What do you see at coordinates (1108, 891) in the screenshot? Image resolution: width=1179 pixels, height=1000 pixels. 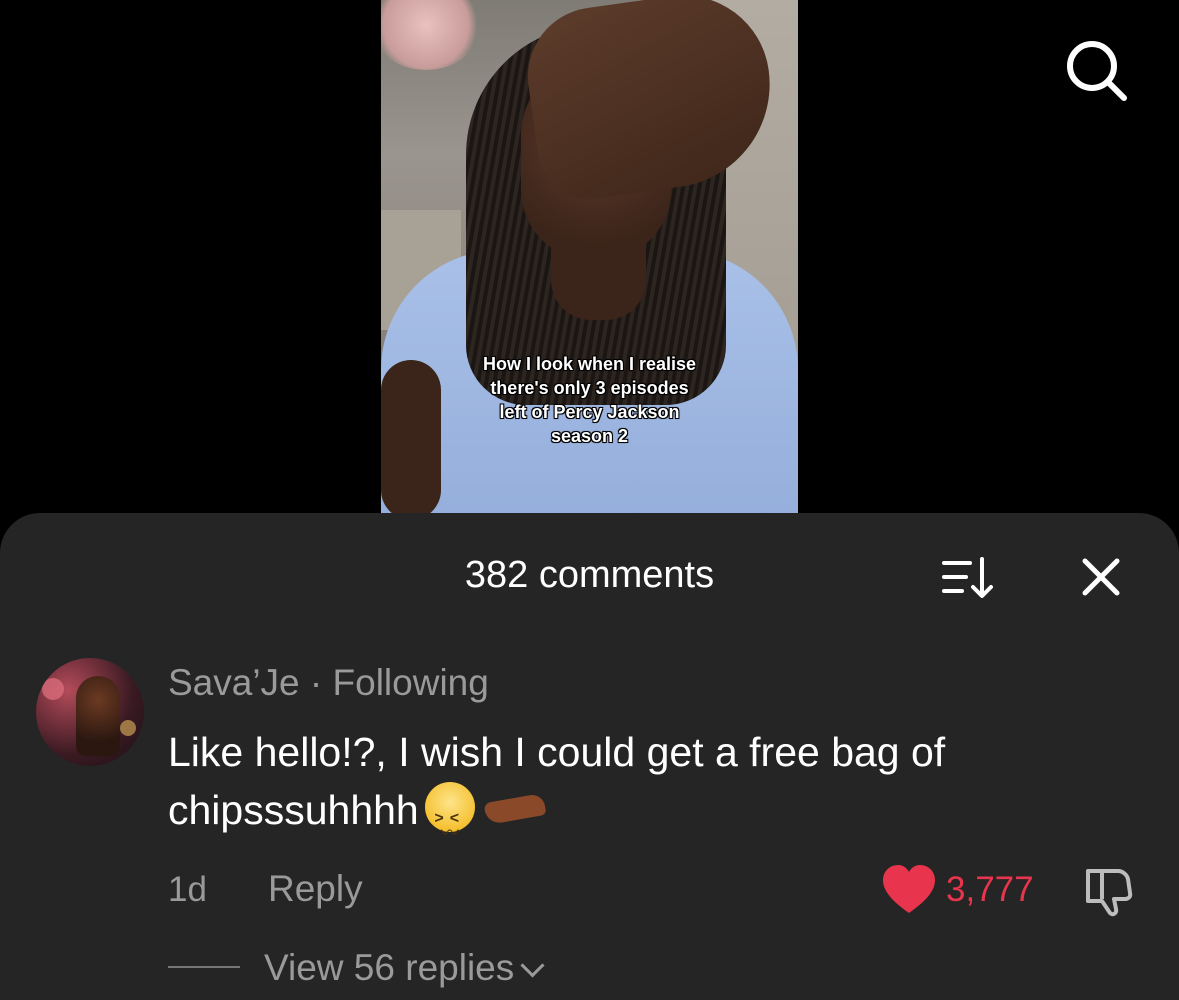 I see `thumbs-down-icon` at bounding box center [1108, 891].